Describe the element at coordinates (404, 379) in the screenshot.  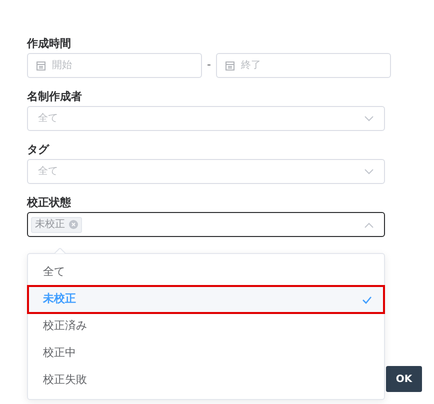
I see `ok-button: OK` at that location.